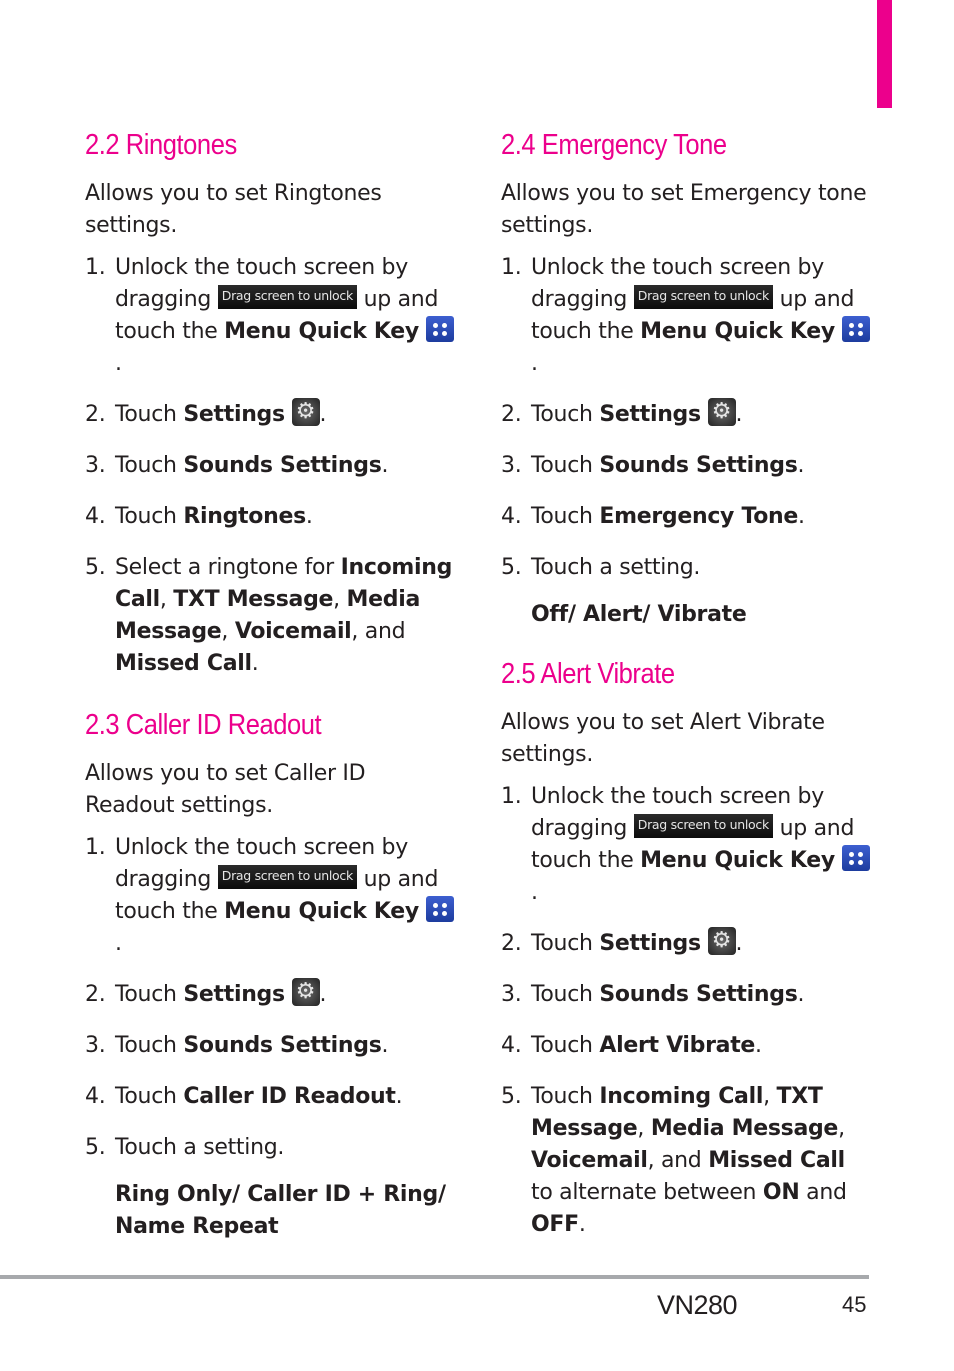  Describe the element at coordinates (253, 599) in the screenshot. I see `step-keyword: TXT Message` at that location.